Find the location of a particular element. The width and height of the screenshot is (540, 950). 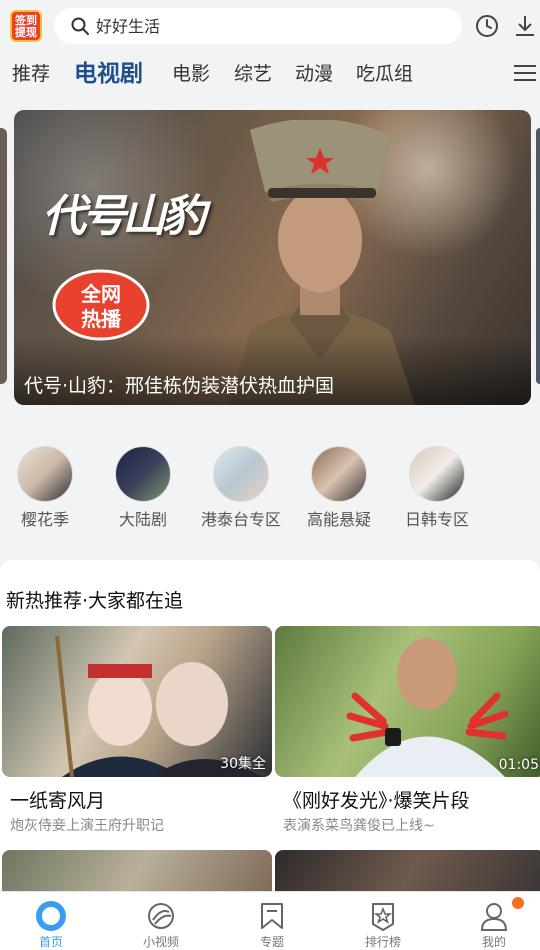

notification-dot is located at coordinates (518, 903).